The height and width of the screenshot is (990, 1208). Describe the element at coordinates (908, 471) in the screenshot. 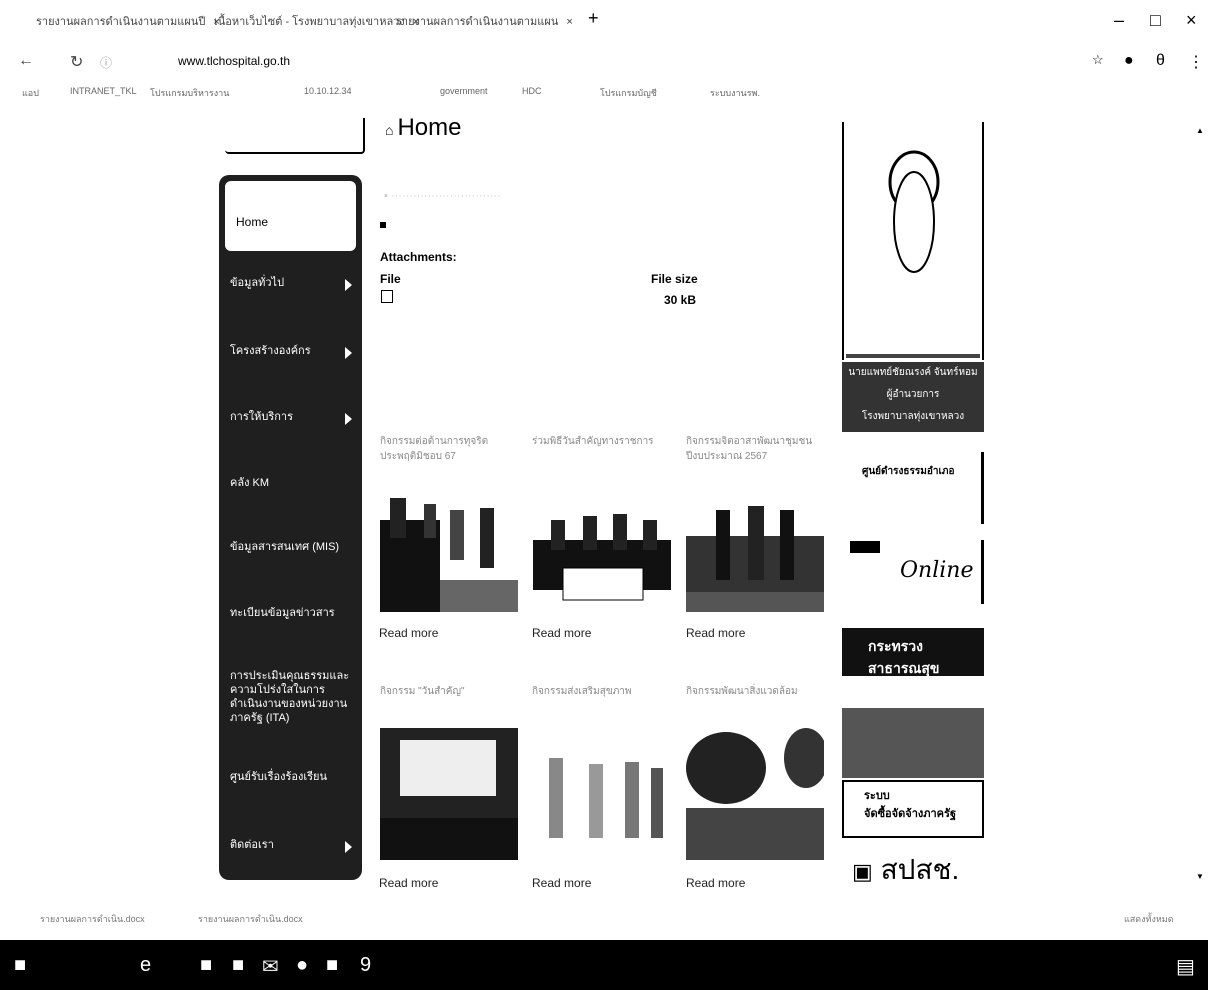

I see `online-service-label: ศูนย์ดำรงธรรมอำเภอ` at that location.